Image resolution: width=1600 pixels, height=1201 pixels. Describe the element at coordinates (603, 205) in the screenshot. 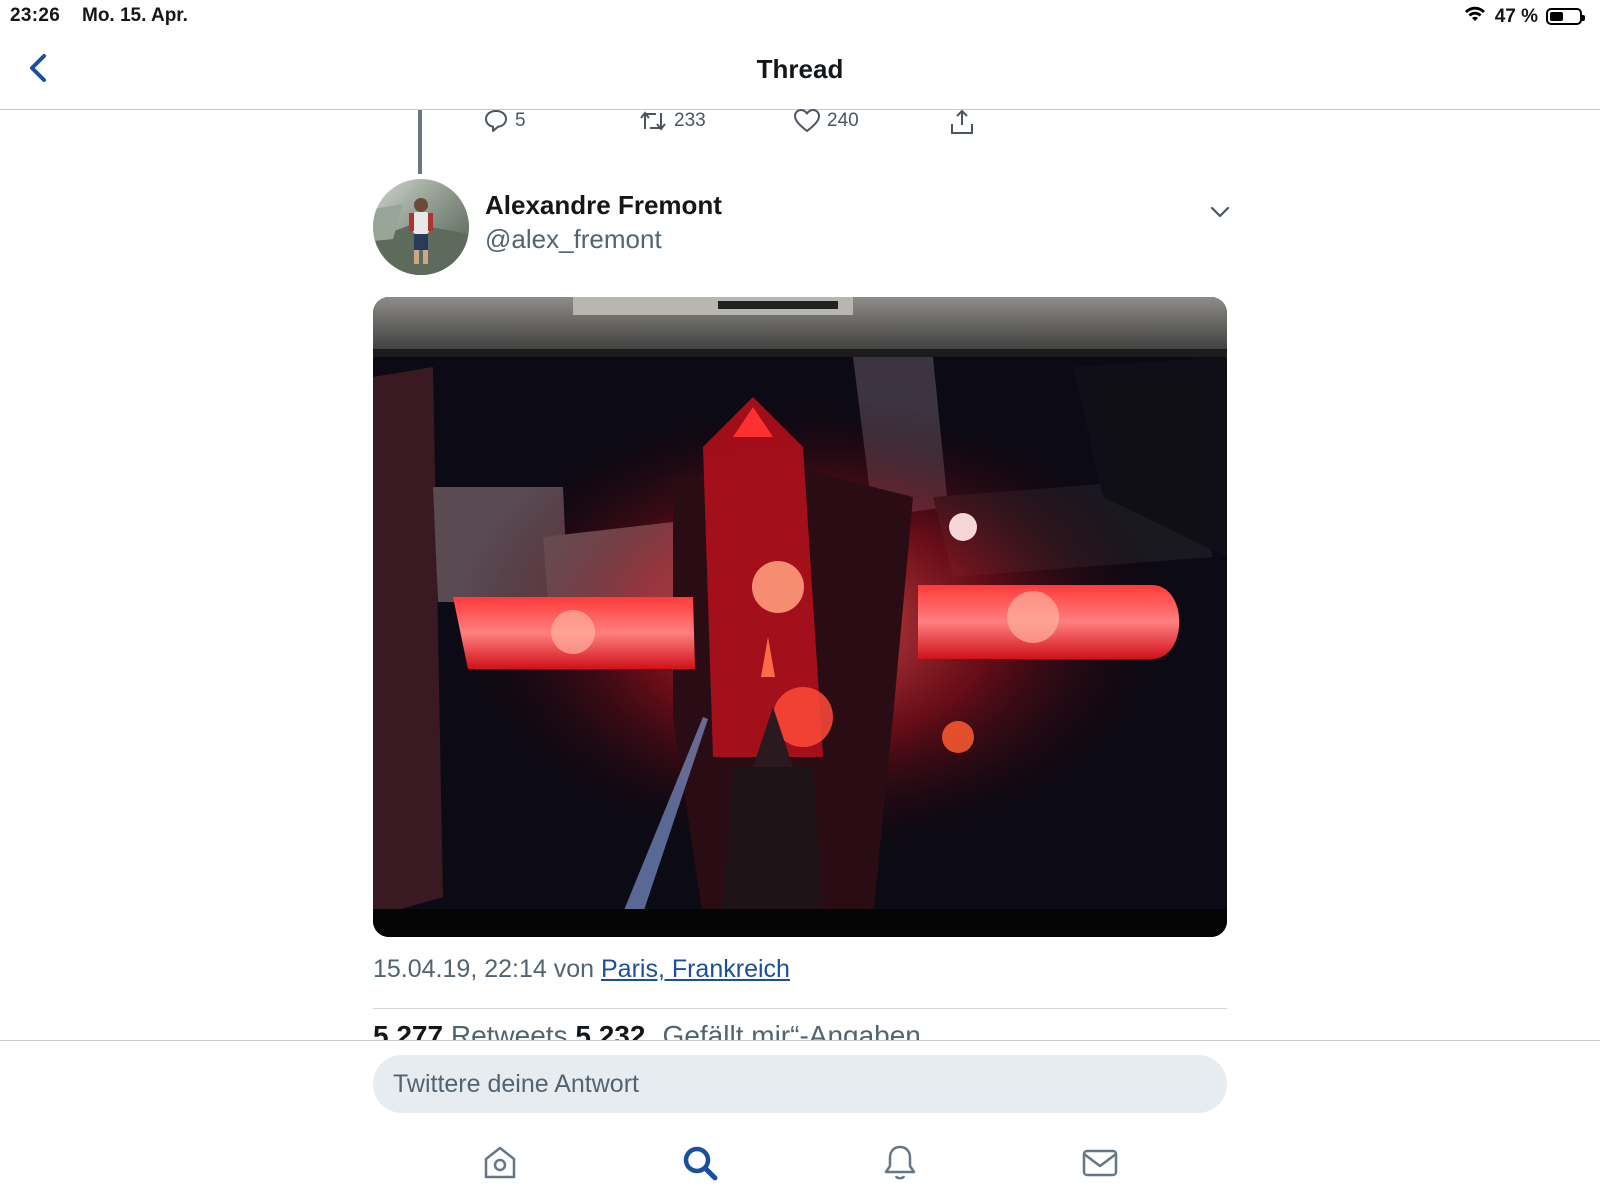

I see `author-name: Alexandre Fremont` at that location.